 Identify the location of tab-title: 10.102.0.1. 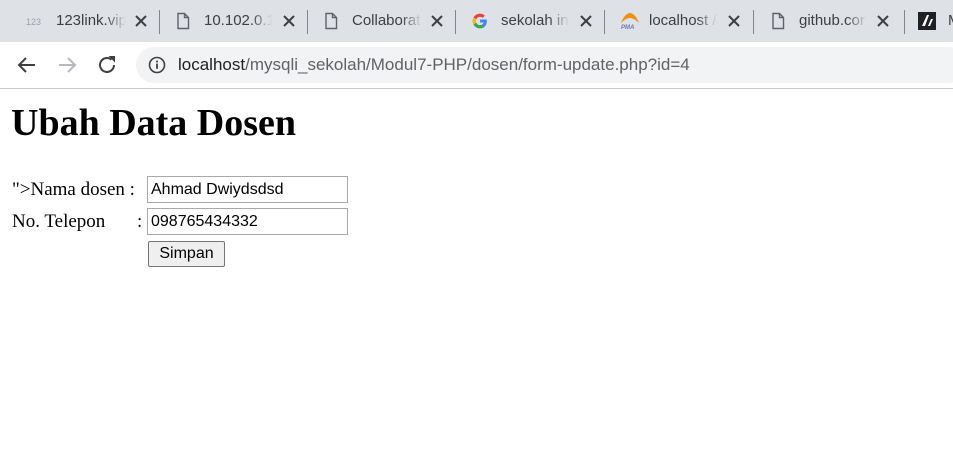
(238, 20).